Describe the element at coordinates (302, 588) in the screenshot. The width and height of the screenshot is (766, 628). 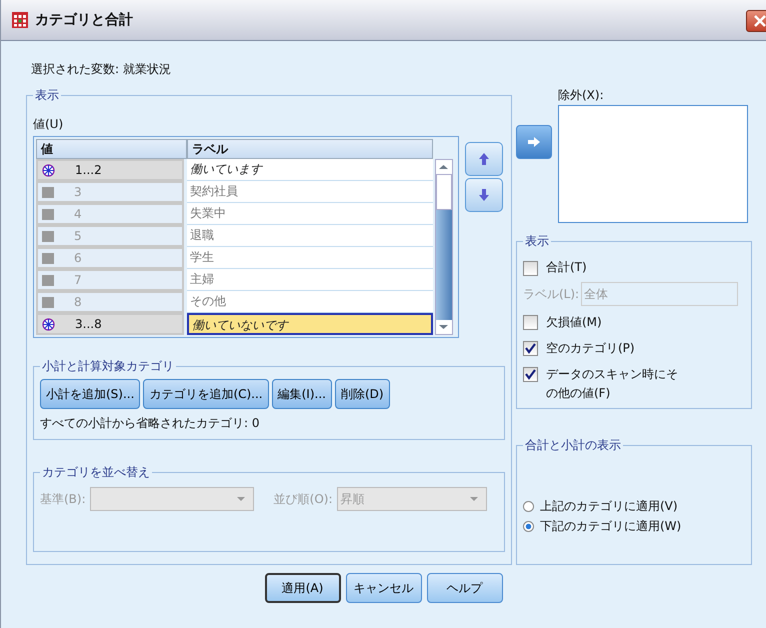
I see `dialog-button: 適用(A)` at that location.